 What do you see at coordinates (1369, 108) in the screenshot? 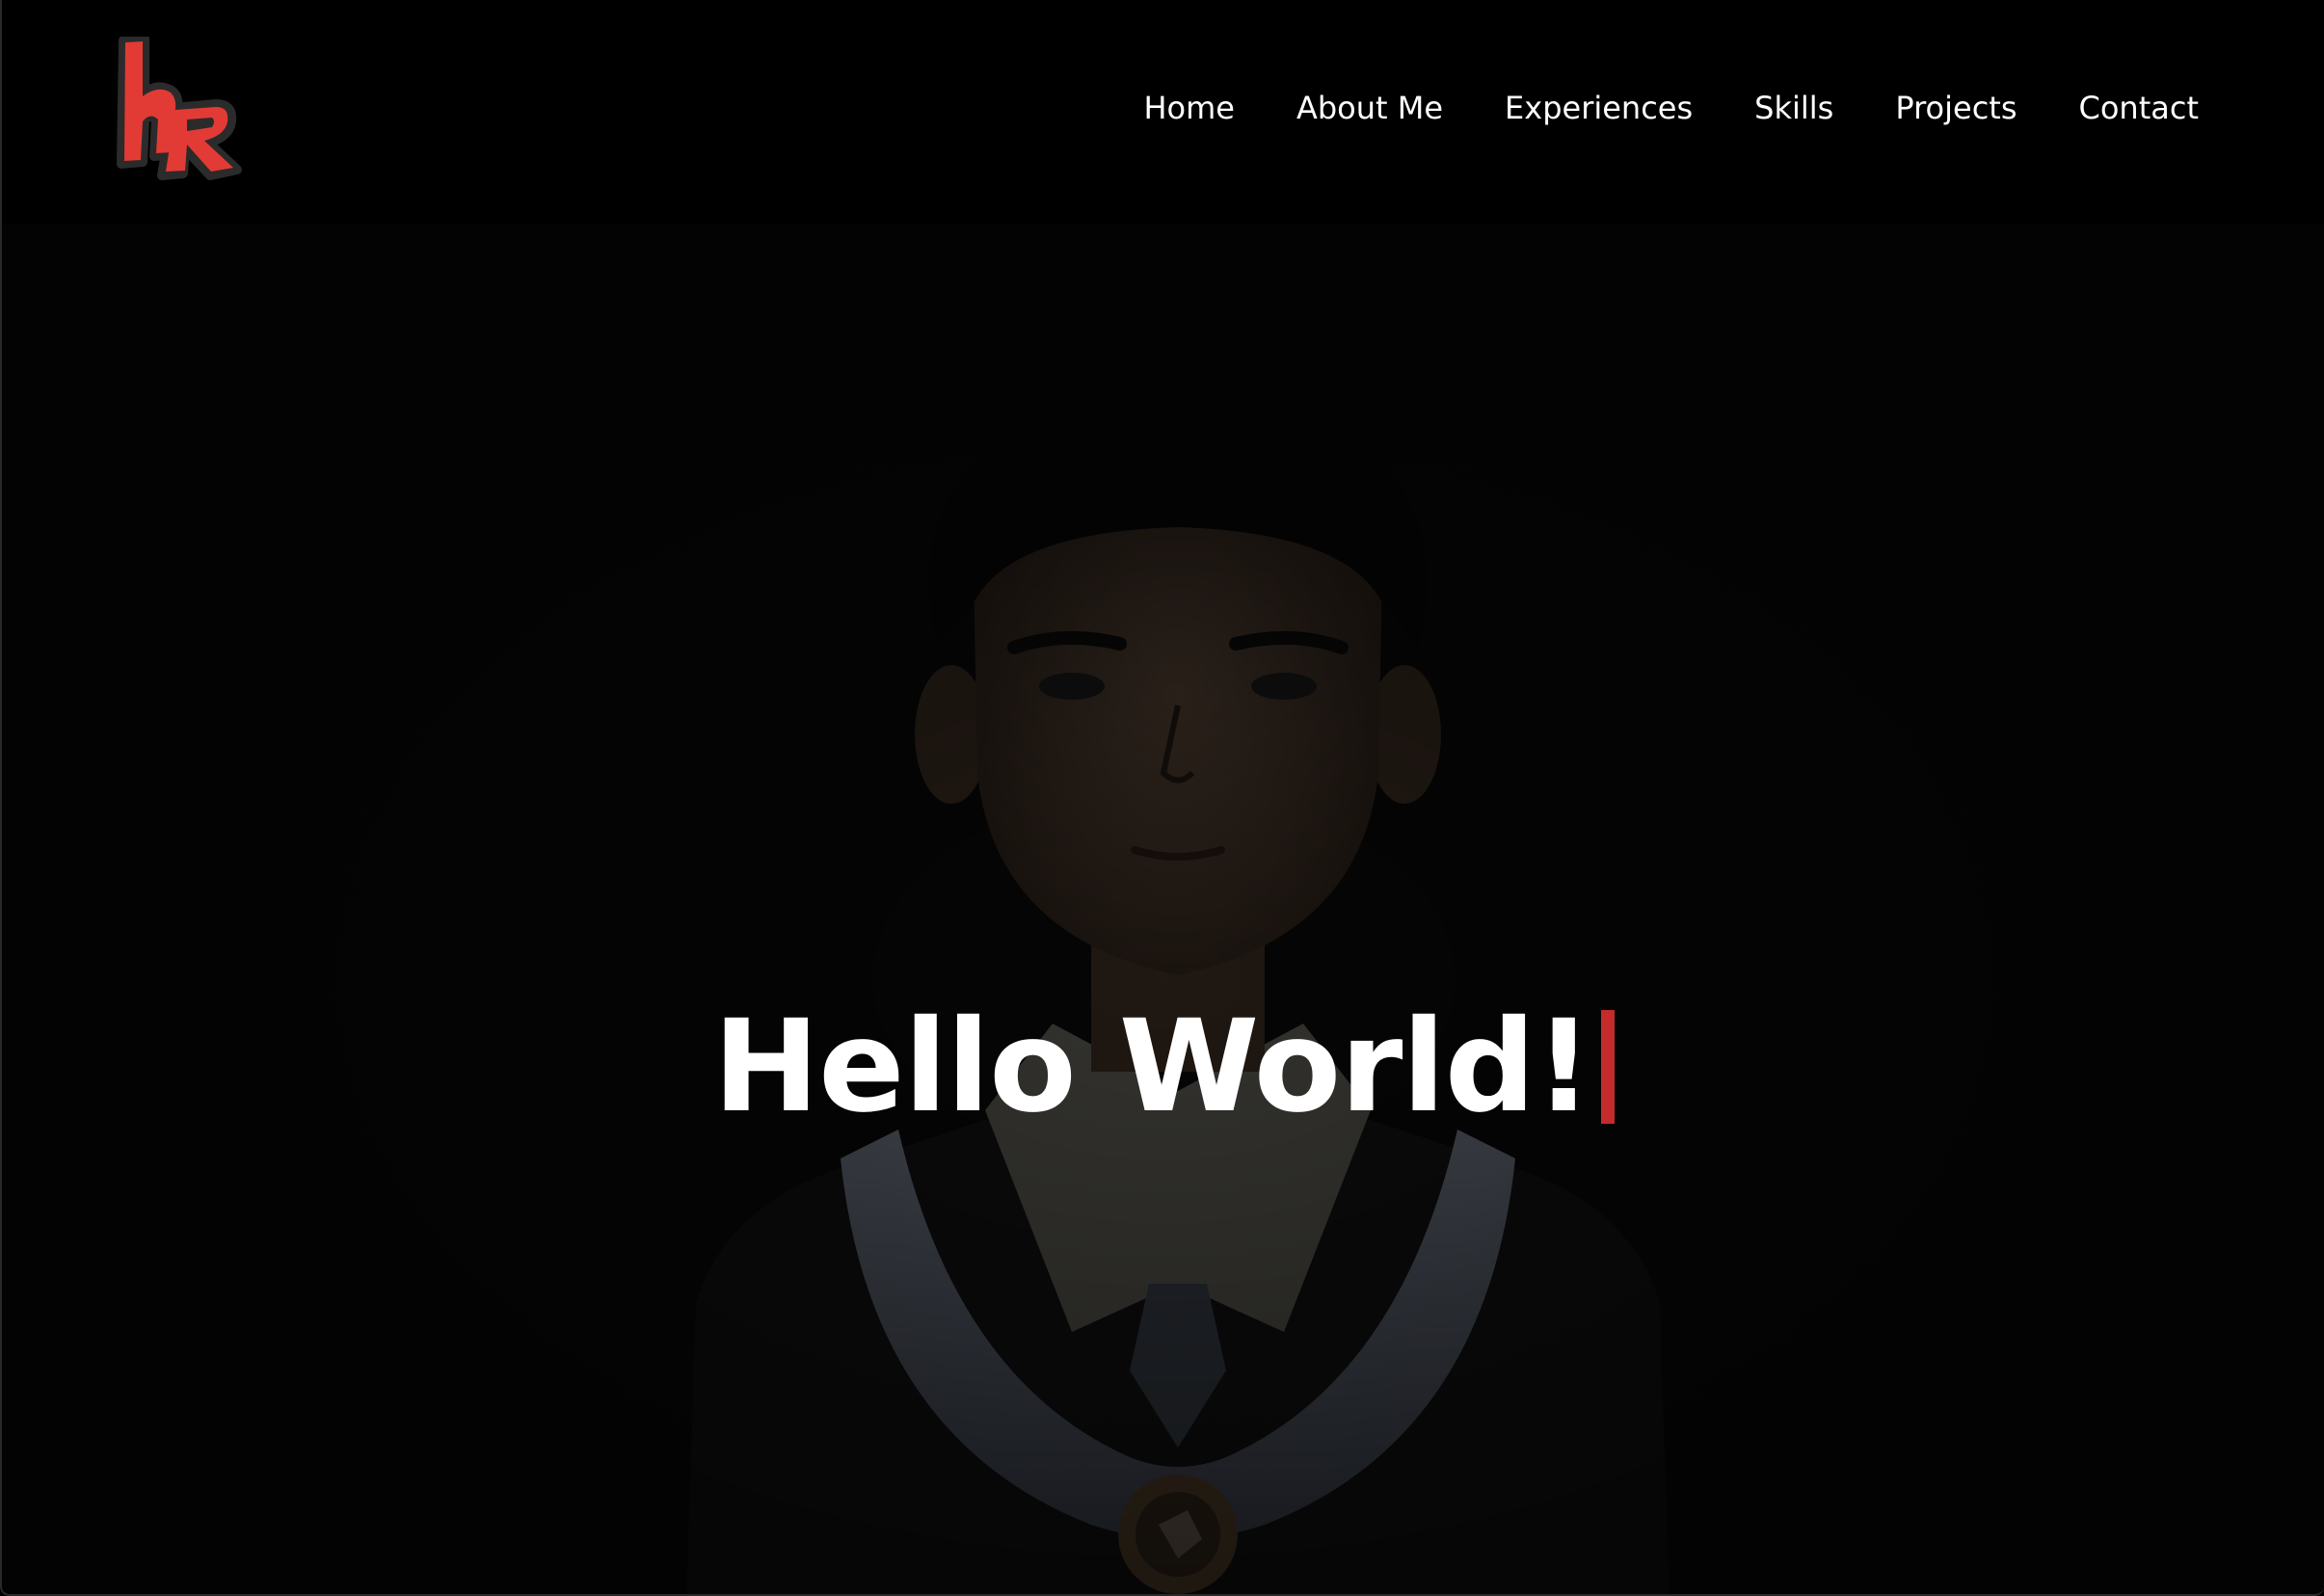
I see `nav-link-about-me: About Me` at bounding box center [1369, 108].